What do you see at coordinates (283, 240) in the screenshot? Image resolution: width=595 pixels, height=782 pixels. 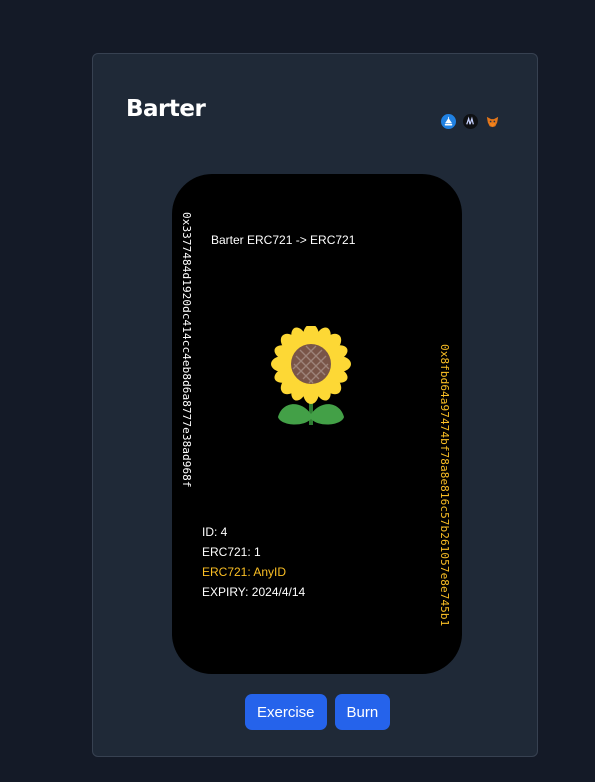 I see `card-title: Barter ERC721 -> ERC721` at bounding box center [283, 240].